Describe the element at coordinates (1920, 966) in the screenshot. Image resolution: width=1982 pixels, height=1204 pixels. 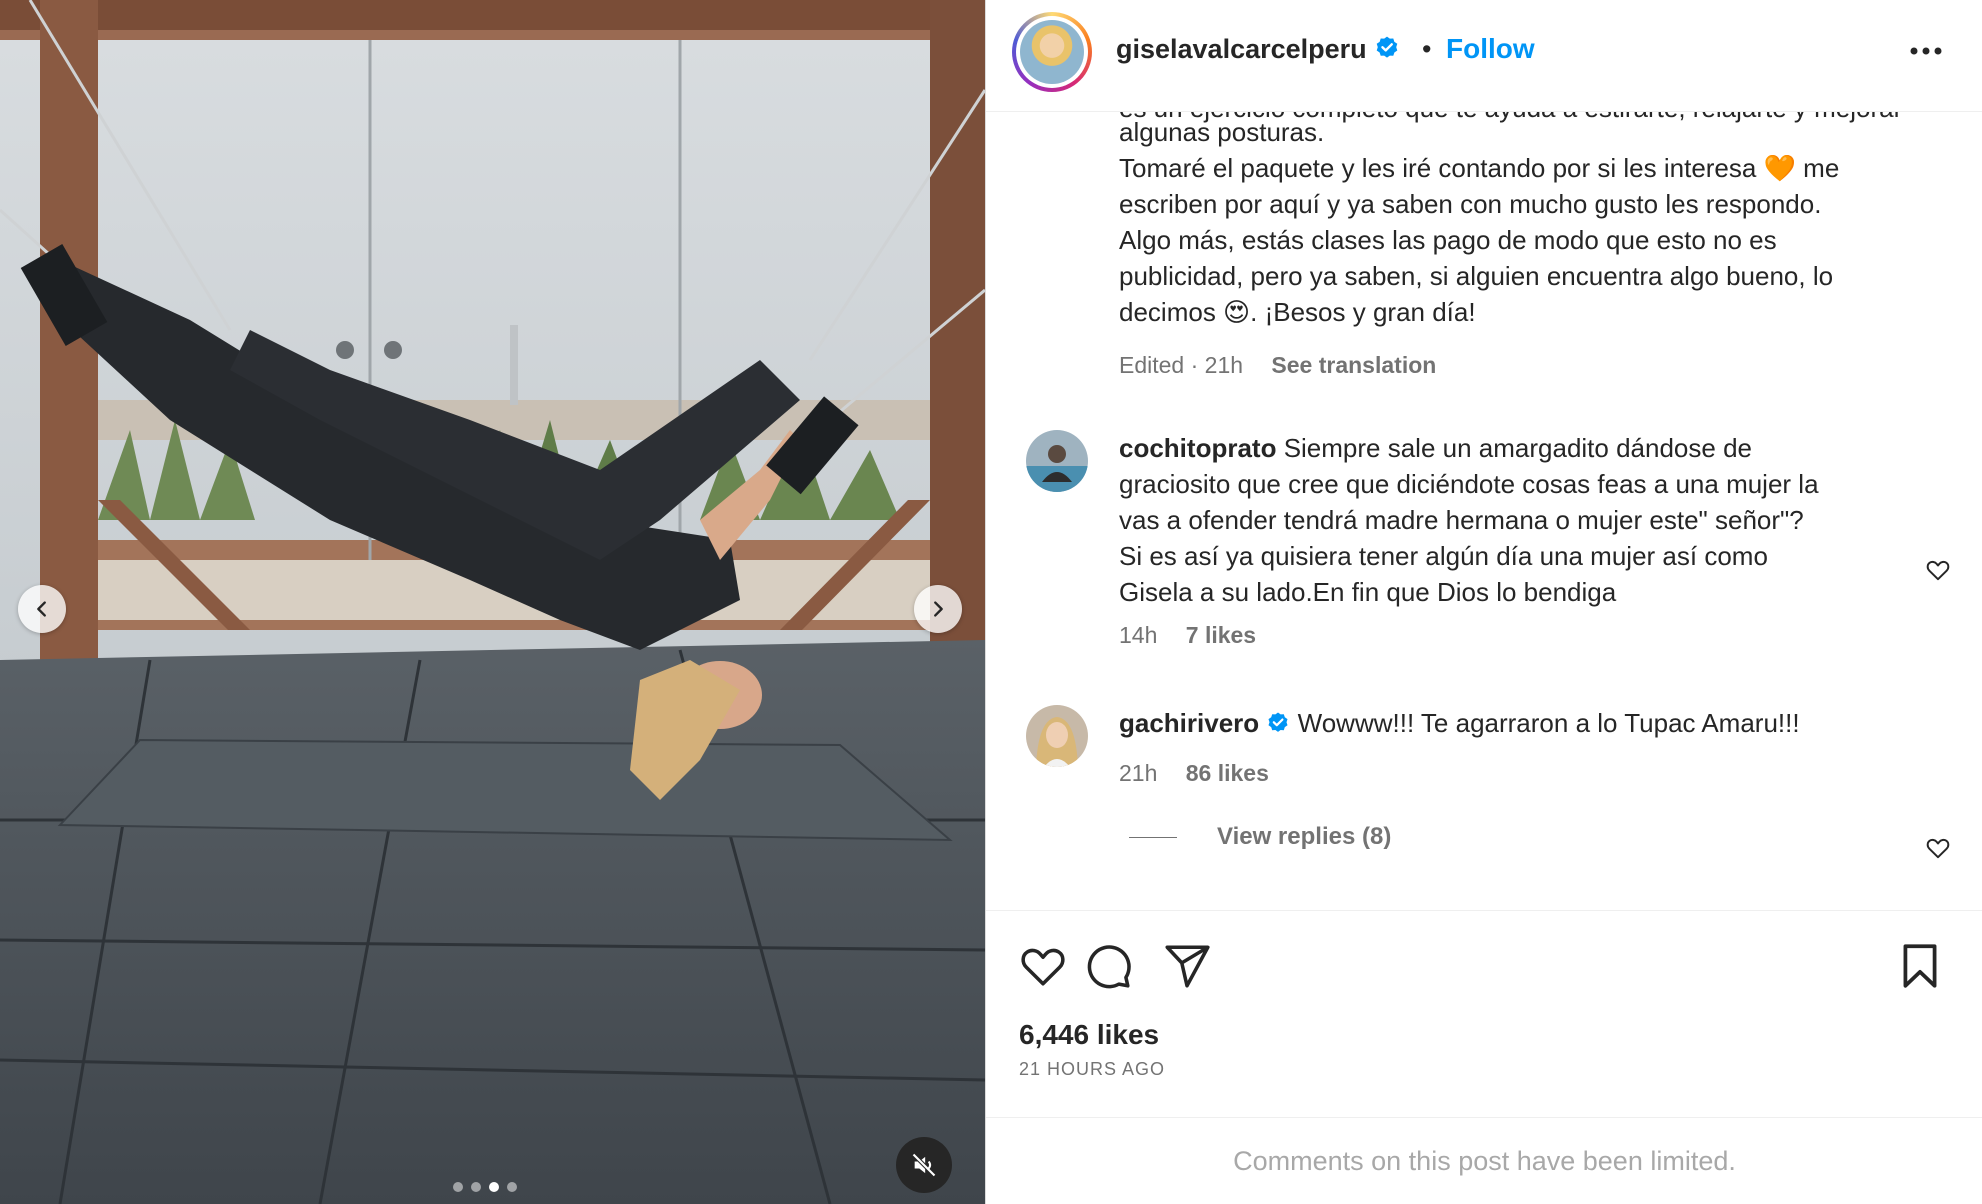
I see `bookmark-icon` at that location.